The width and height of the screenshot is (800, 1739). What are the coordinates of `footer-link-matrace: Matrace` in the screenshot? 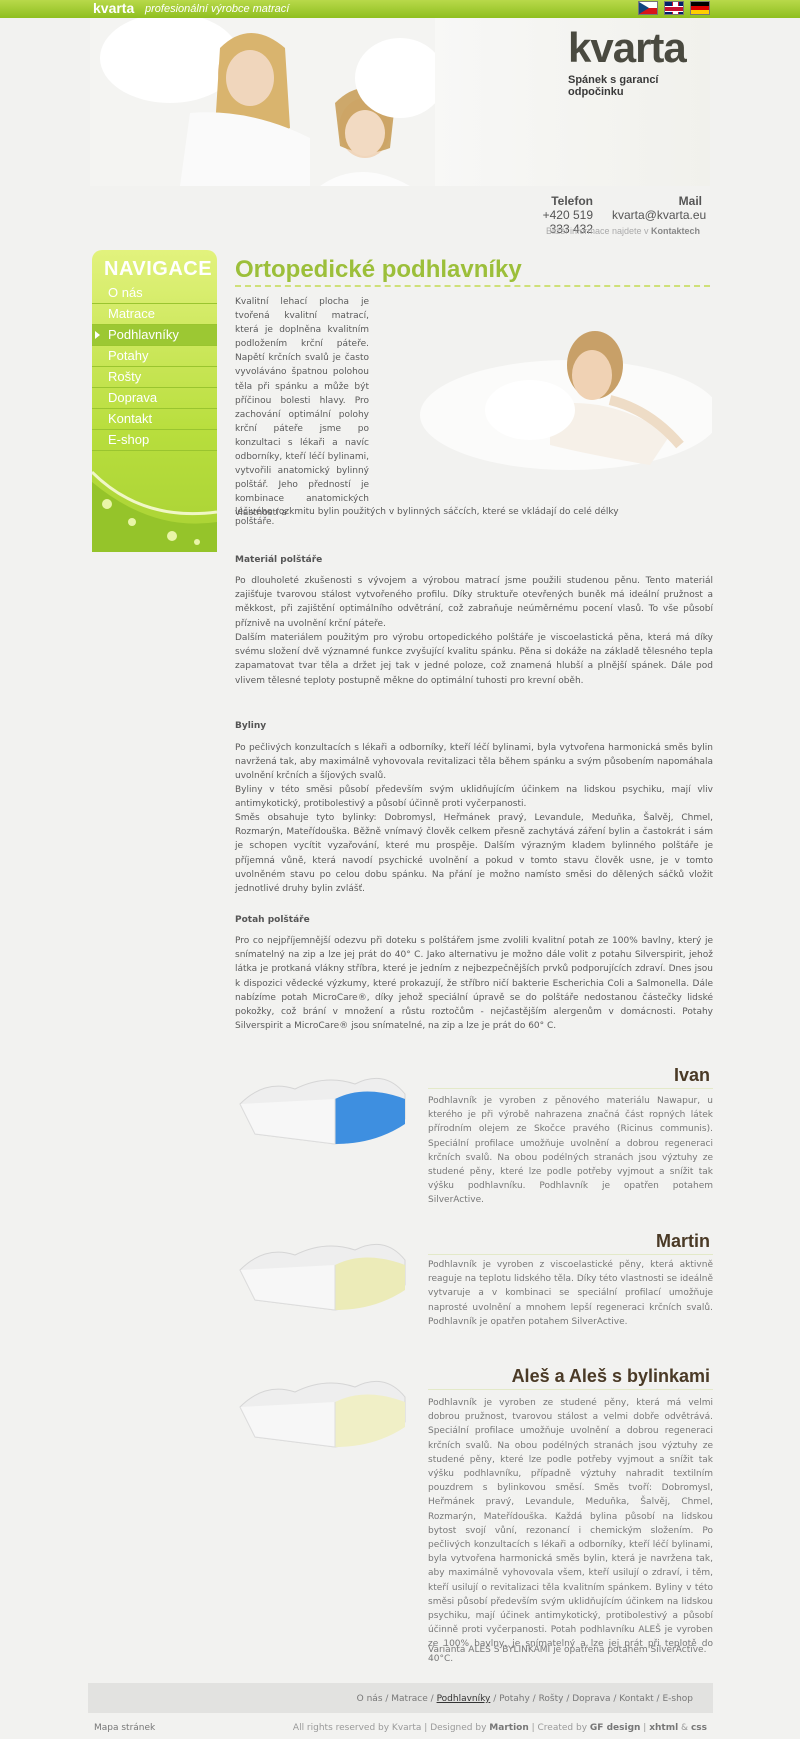 It's located at (409, 1699).